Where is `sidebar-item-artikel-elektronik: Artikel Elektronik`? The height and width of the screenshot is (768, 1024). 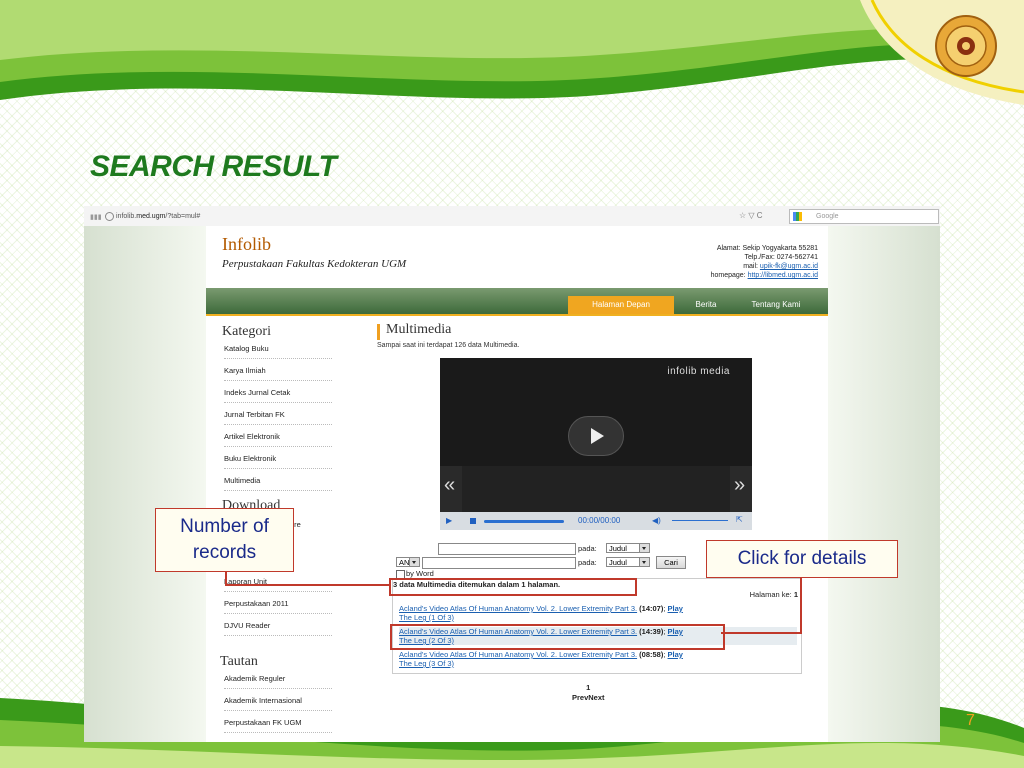 sidebar-item-artikel-elektronik: Artikel Elektronik is located at coordinates (278, 436).